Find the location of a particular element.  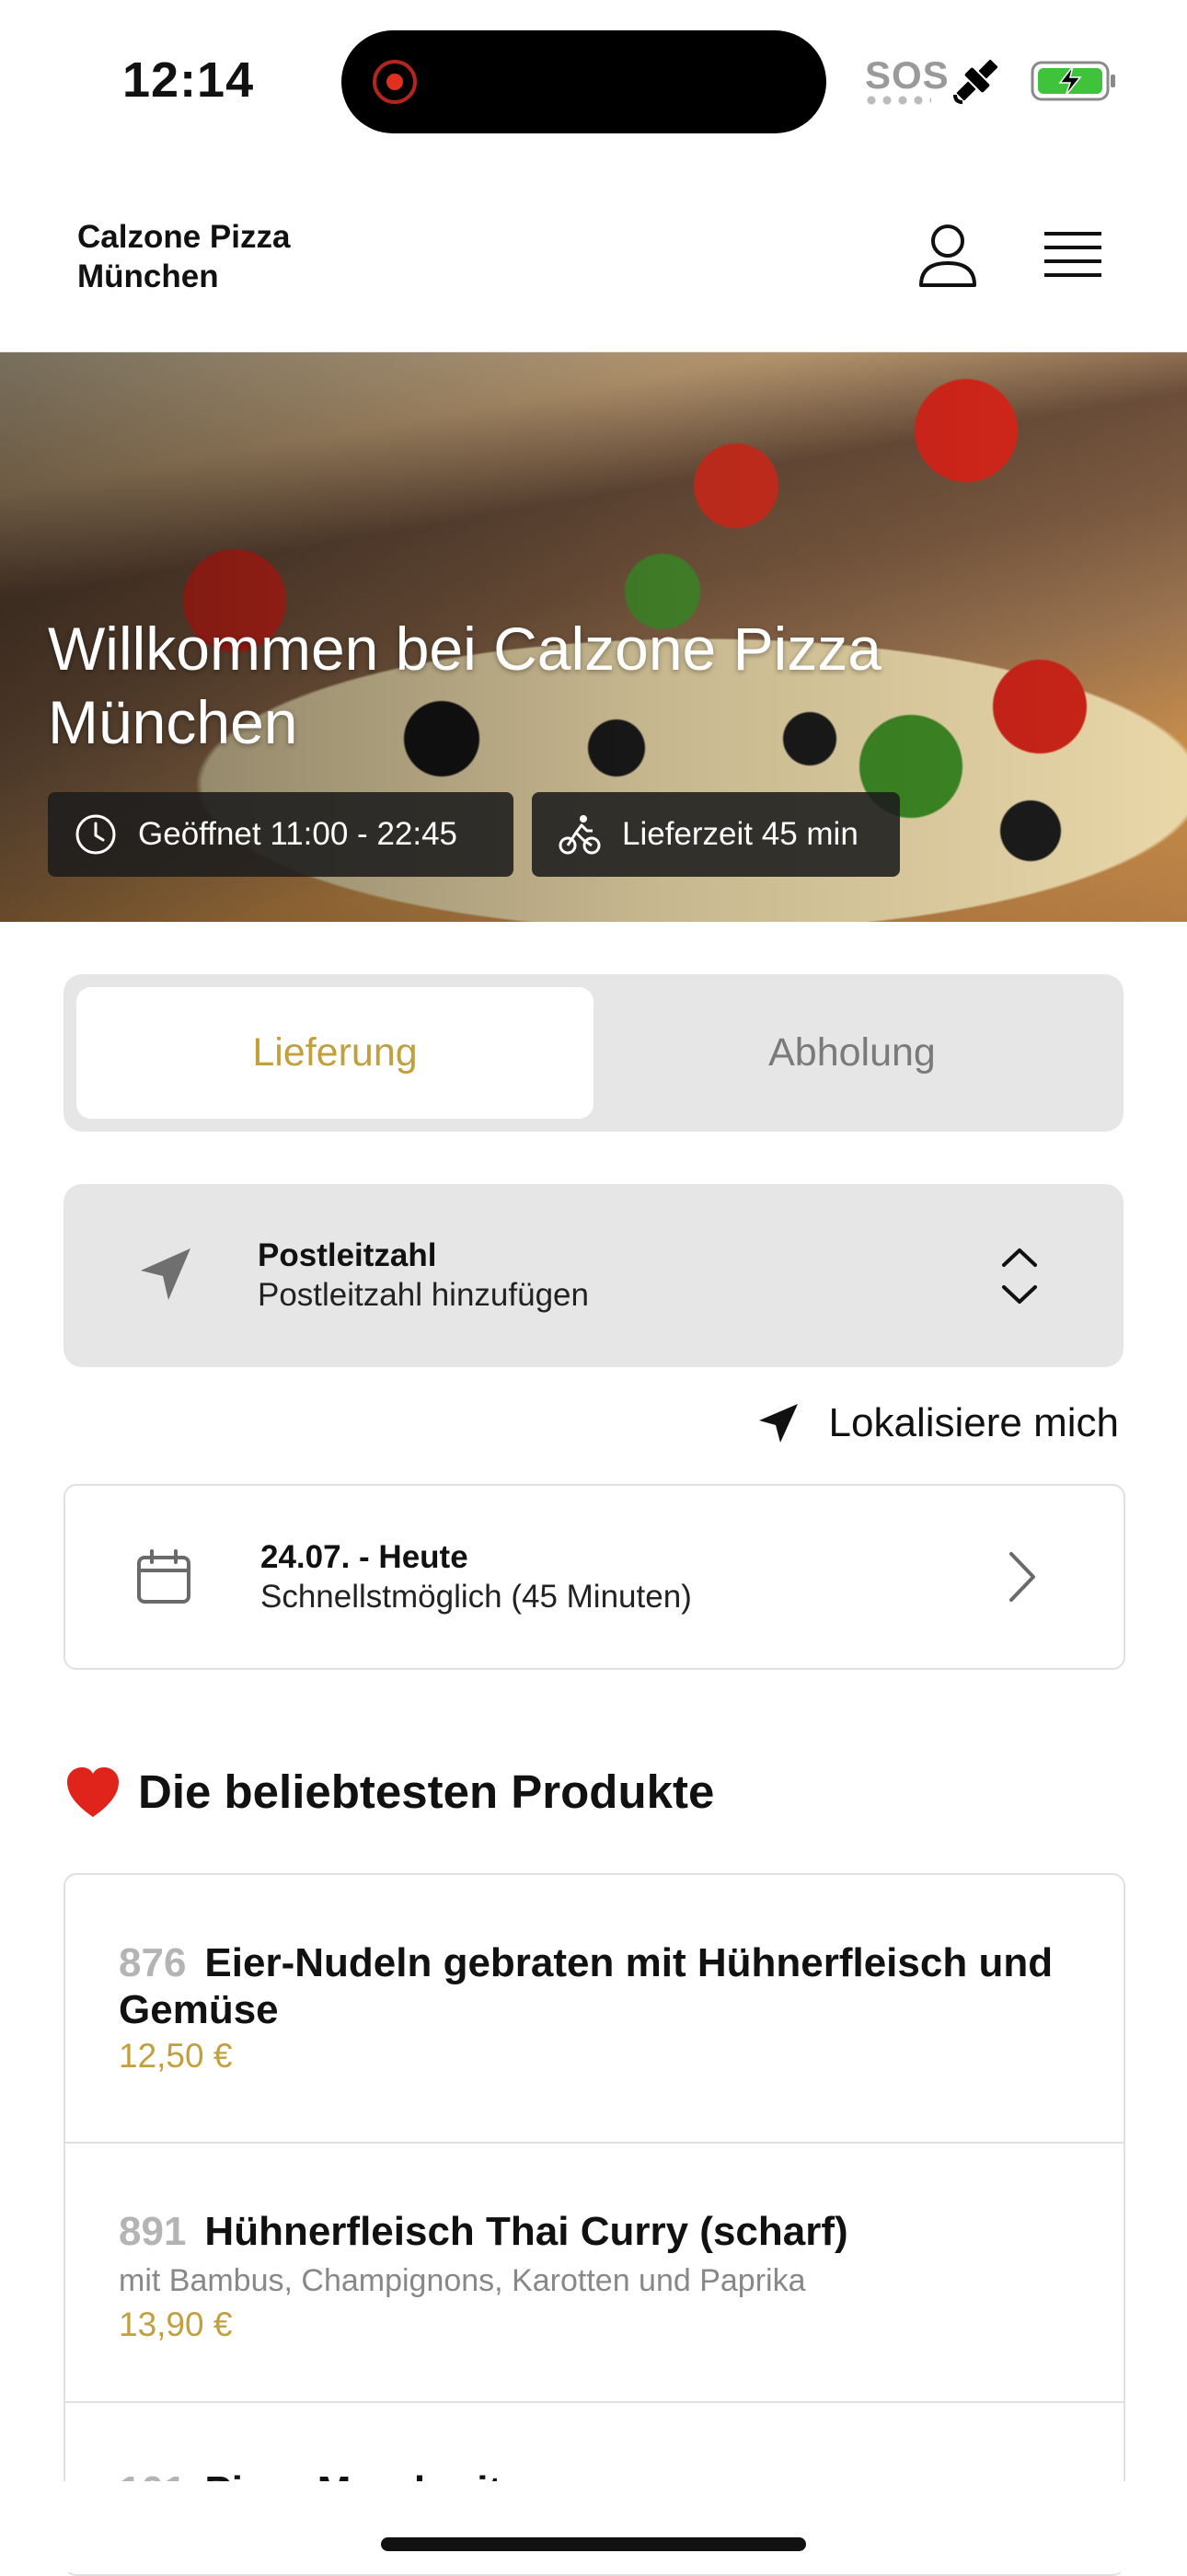

satellite-icon is located at coordinates (975, 81).